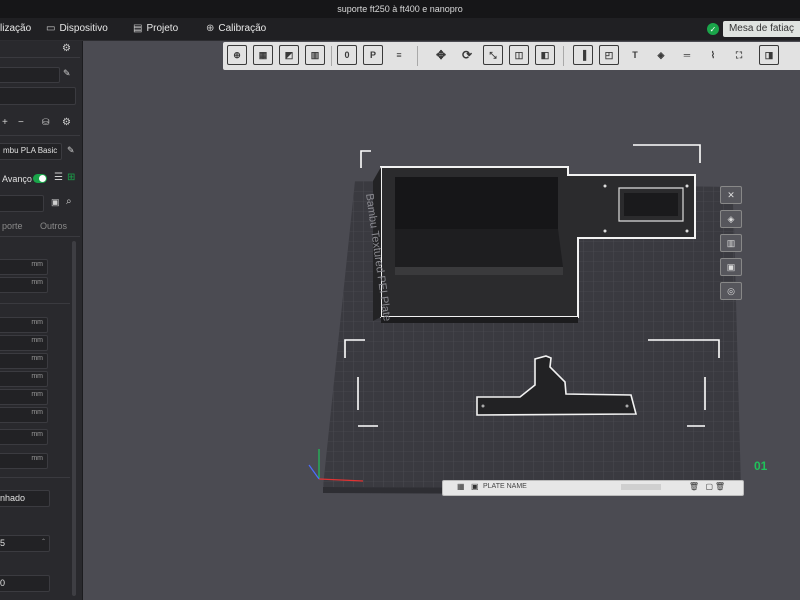 The width and height of the screenshot is (800, 600). I want to click on text-icon: T, so click(635, 55).